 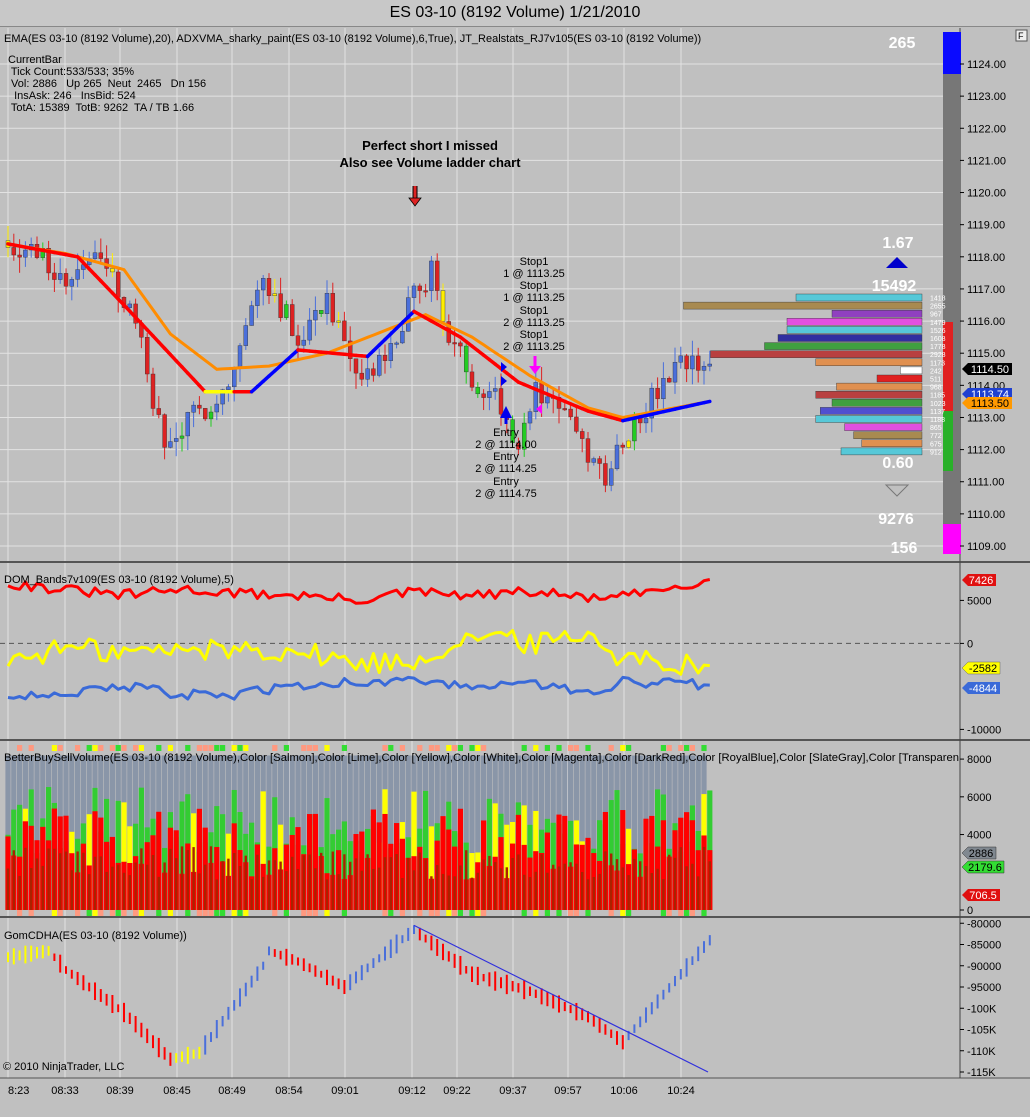 What do you see at coordinates (936, 388) in the screenshot?
I see `ladder-label: 968` at bounding box center [936, 388].